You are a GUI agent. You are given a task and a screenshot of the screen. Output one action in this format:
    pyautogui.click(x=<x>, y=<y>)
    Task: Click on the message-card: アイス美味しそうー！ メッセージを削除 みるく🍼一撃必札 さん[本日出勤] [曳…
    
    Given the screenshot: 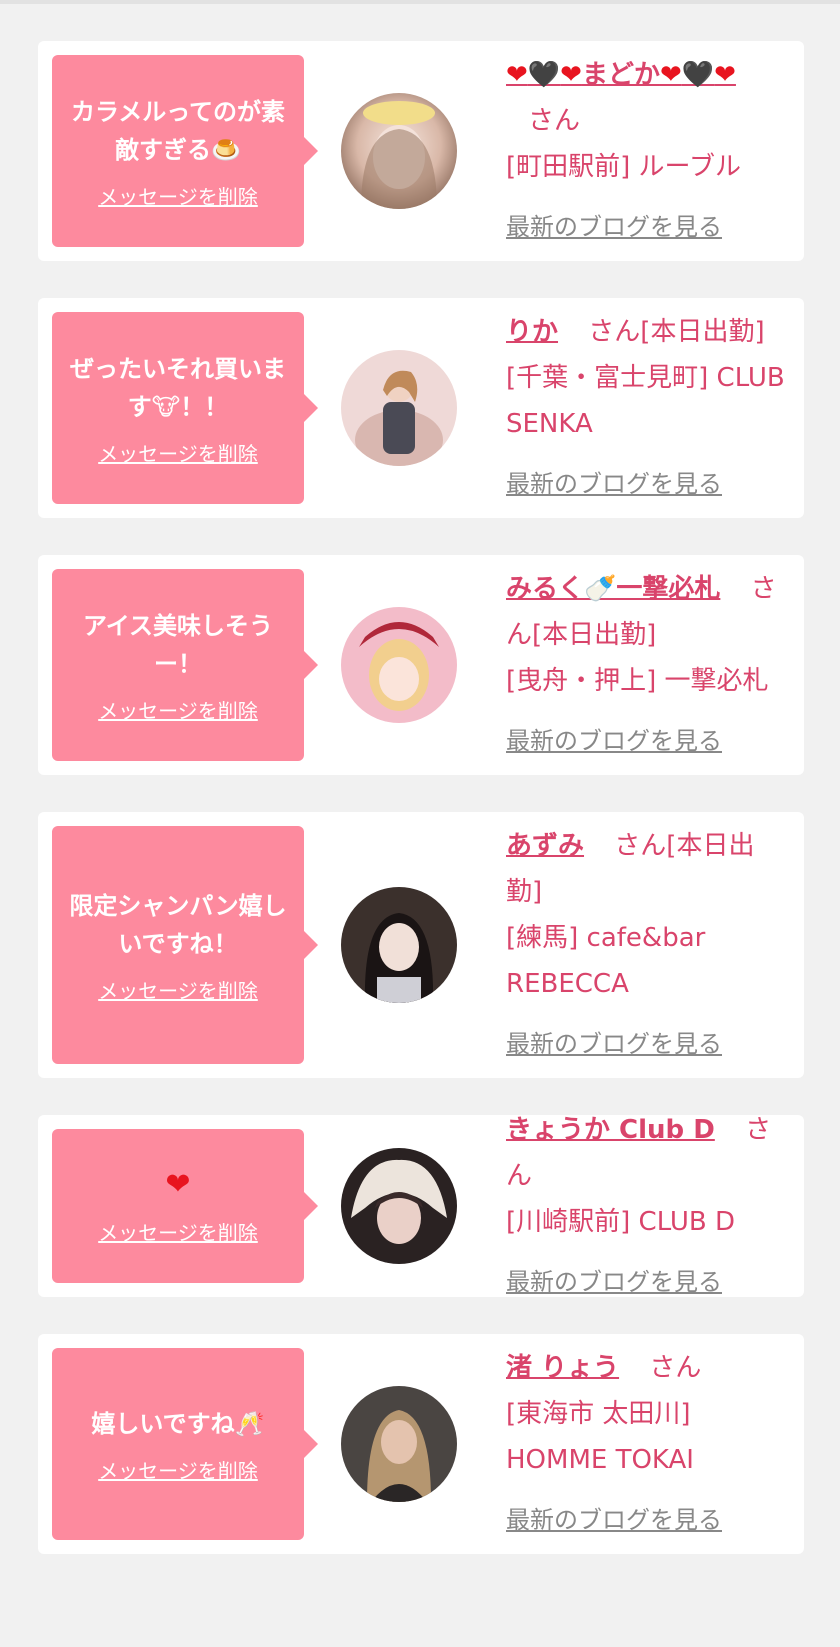 What is the action you would take?
    pyautogui.click(x=421, y=665)
    